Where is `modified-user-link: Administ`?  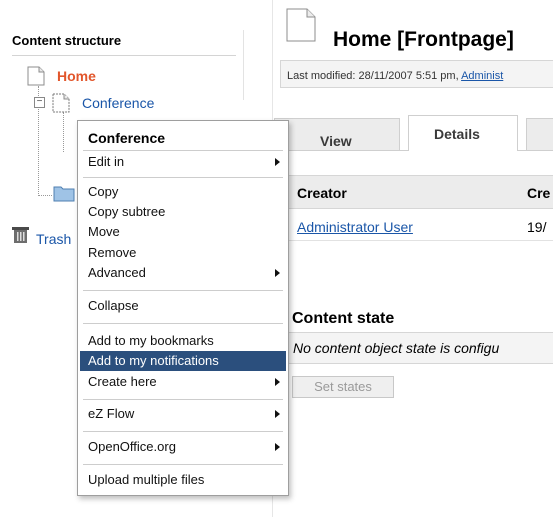
modified-user-link: Administ is located at coordinates (482, 76).